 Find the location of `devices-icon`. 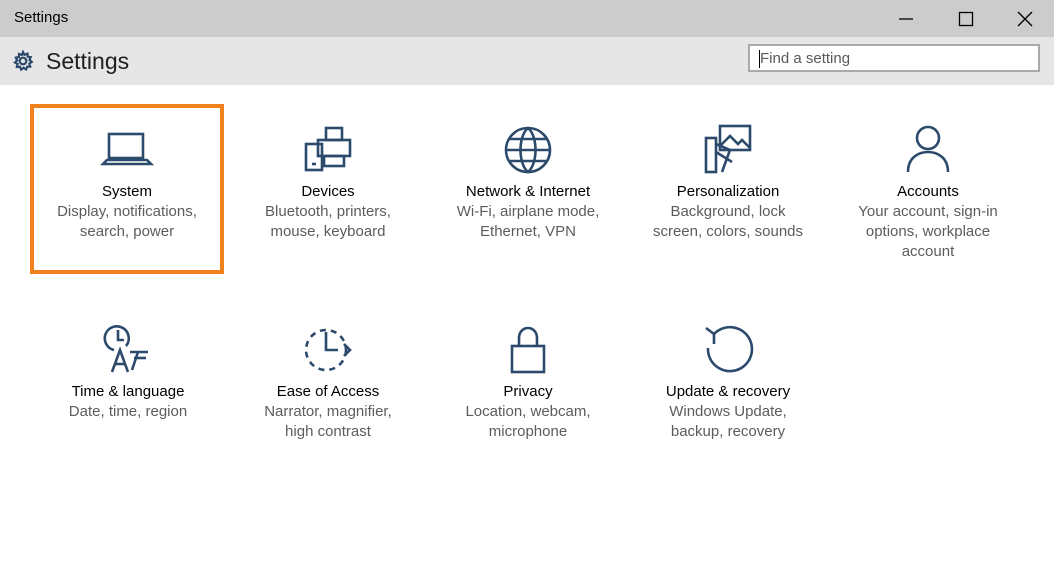

devices-icon is located at coordinates (328, 149).